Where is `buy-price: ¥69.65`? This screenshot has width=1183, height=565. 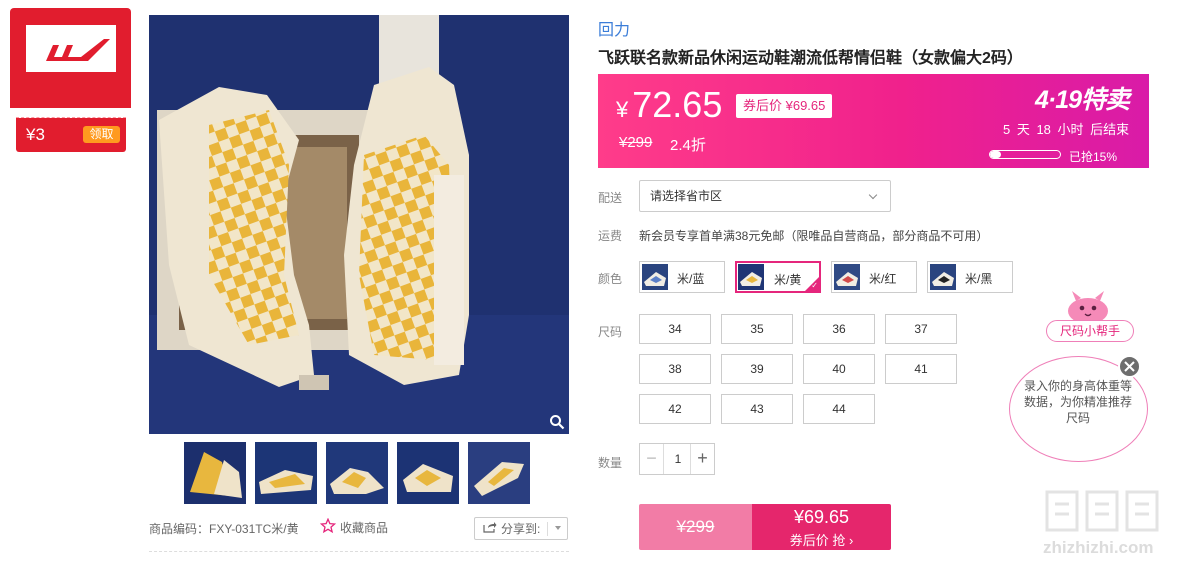 buy-price: ¥69.65 is located at coordinates (821, 517).